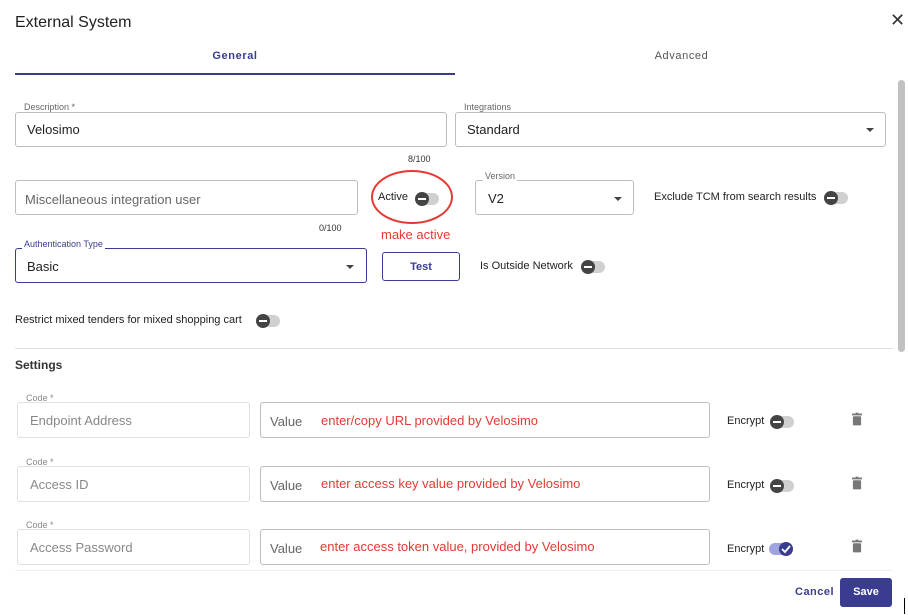 The height and width of the screenshot is (615, 908). What do you see at coordinates (59, 484) in the screenshot?
I see `code-value: Access ID` at bounding box center [59, 484].